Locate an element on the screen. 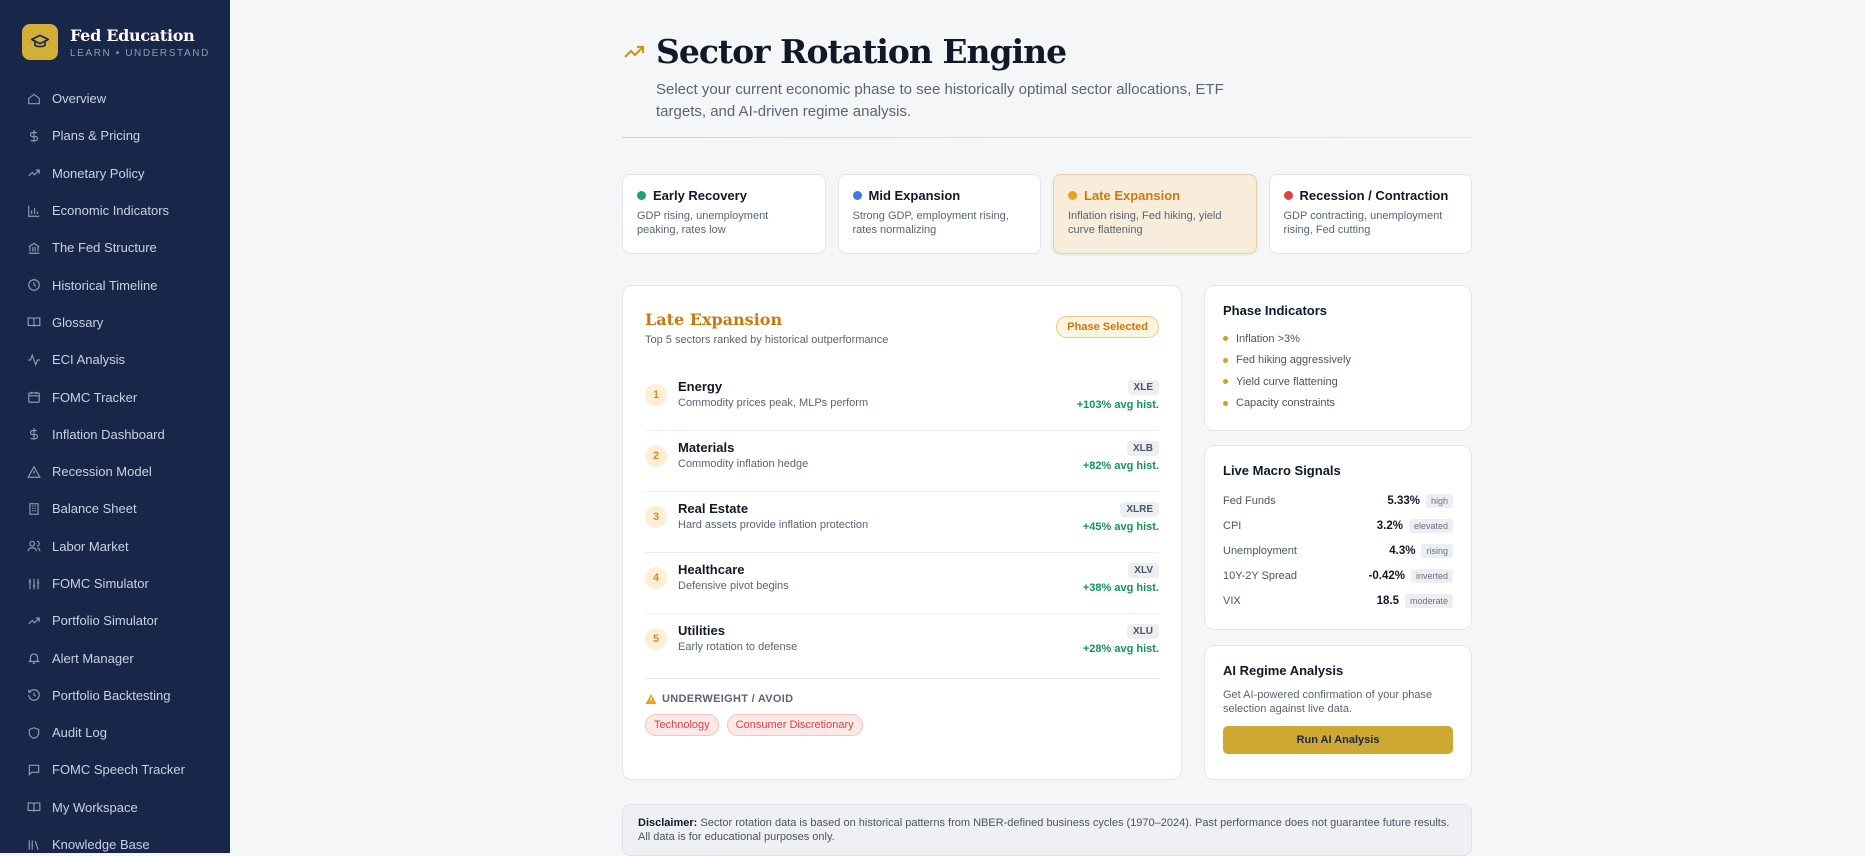  phase-name: Late Expansion is located at coordinates (1132, 195).